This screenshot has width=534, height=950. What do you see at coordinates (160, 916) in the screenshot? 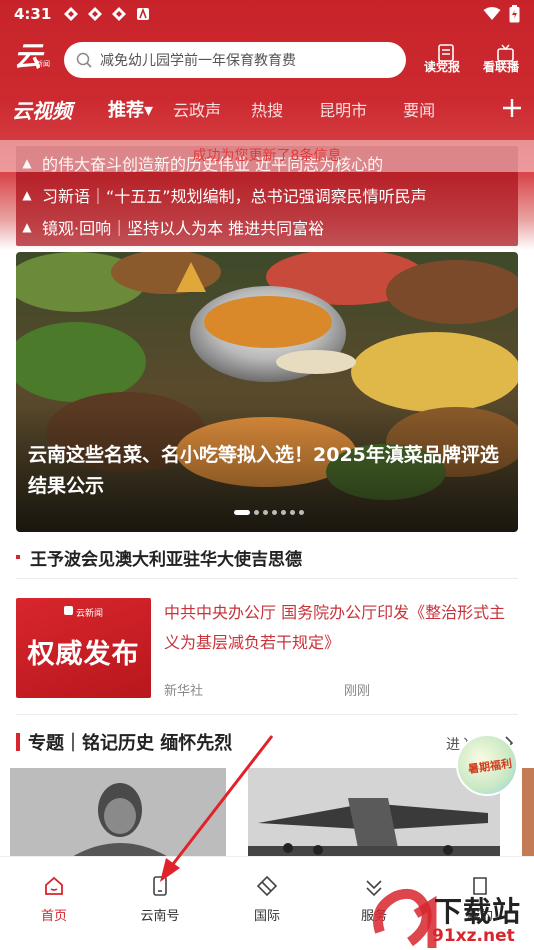
I see `nav-label: 云南号` at bounding box center [160, 916].